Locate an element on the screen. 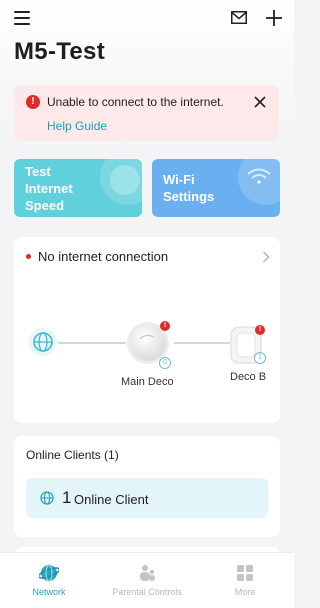 This screenshot has height=608, width=320. network-icon is located at coordinates (49, 573).